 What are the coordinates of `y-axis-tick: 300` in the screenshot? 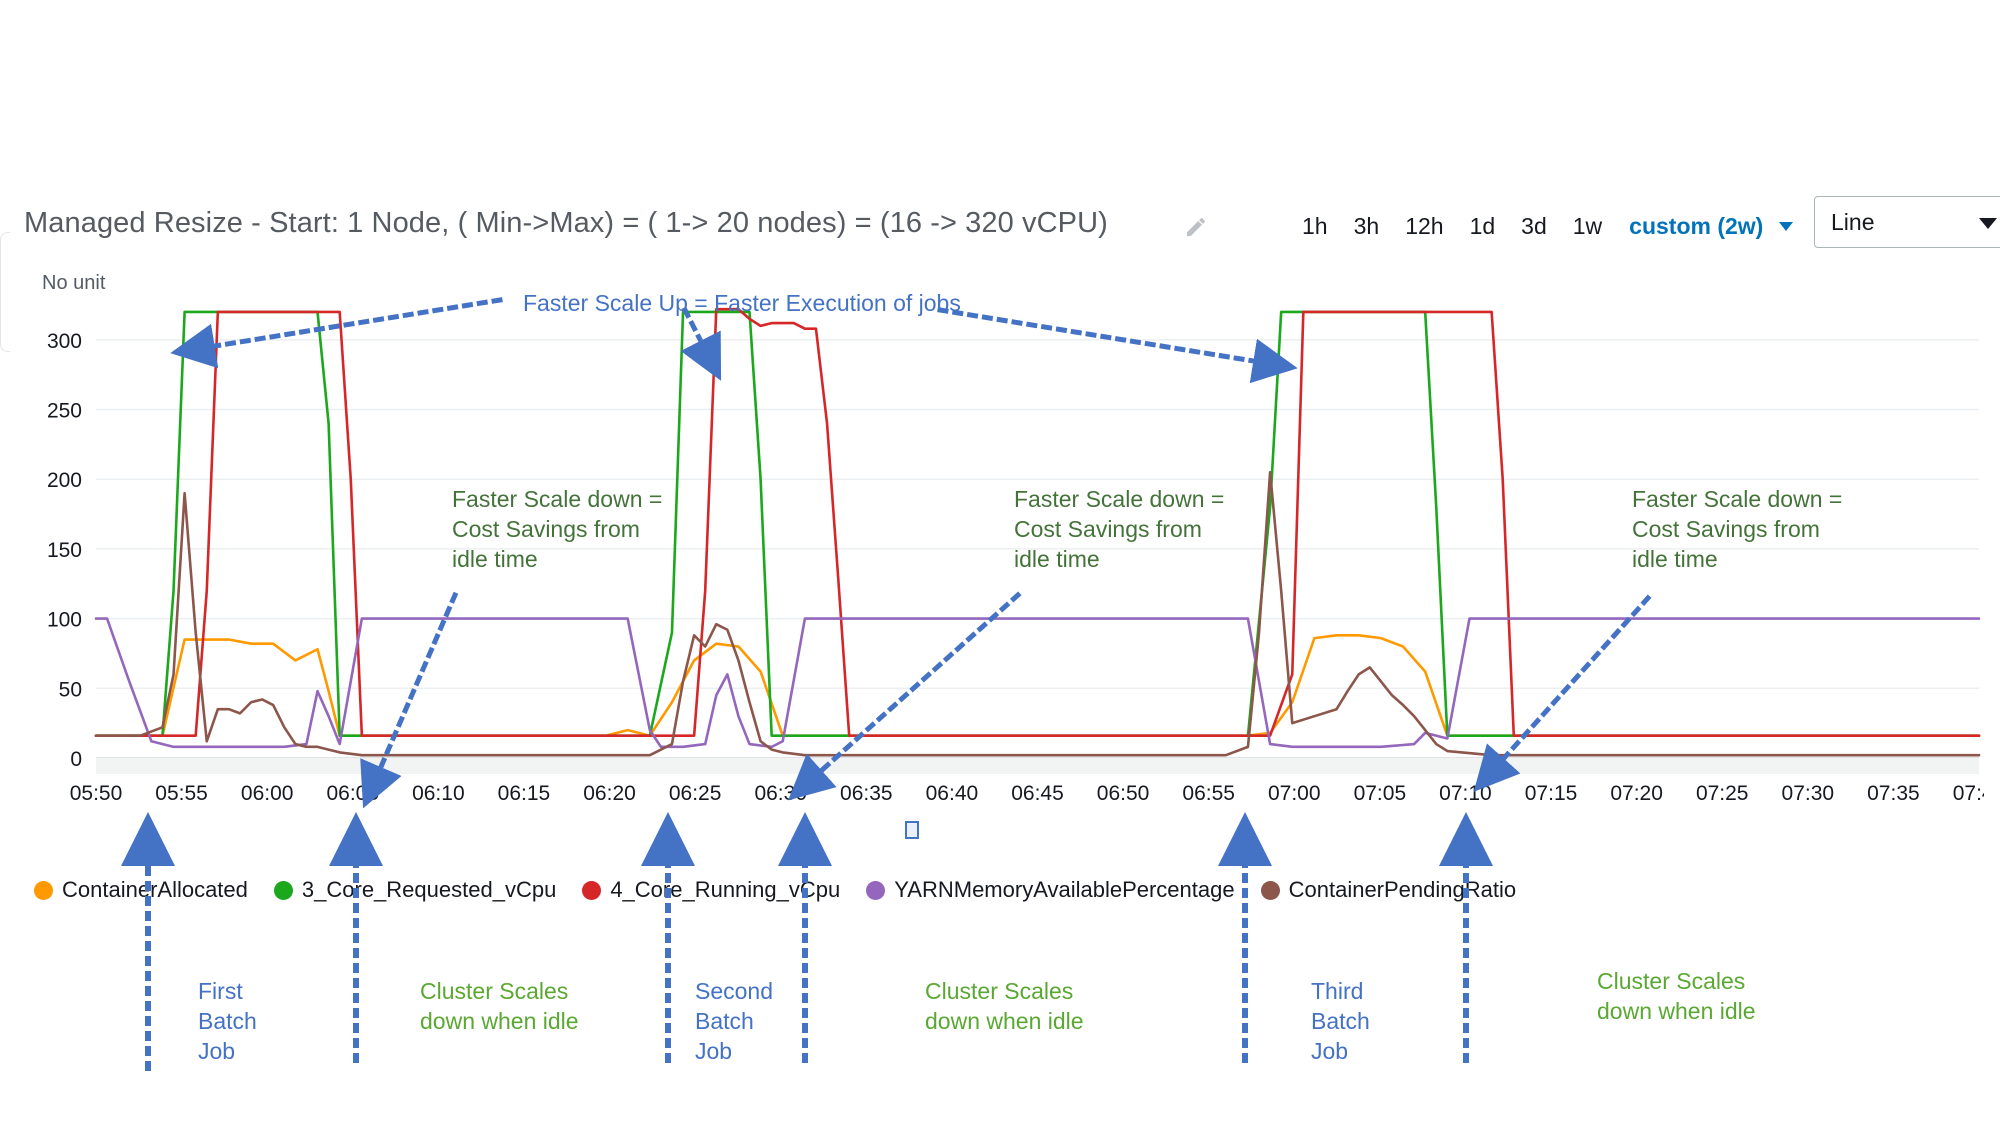 It's located at (64, 341).